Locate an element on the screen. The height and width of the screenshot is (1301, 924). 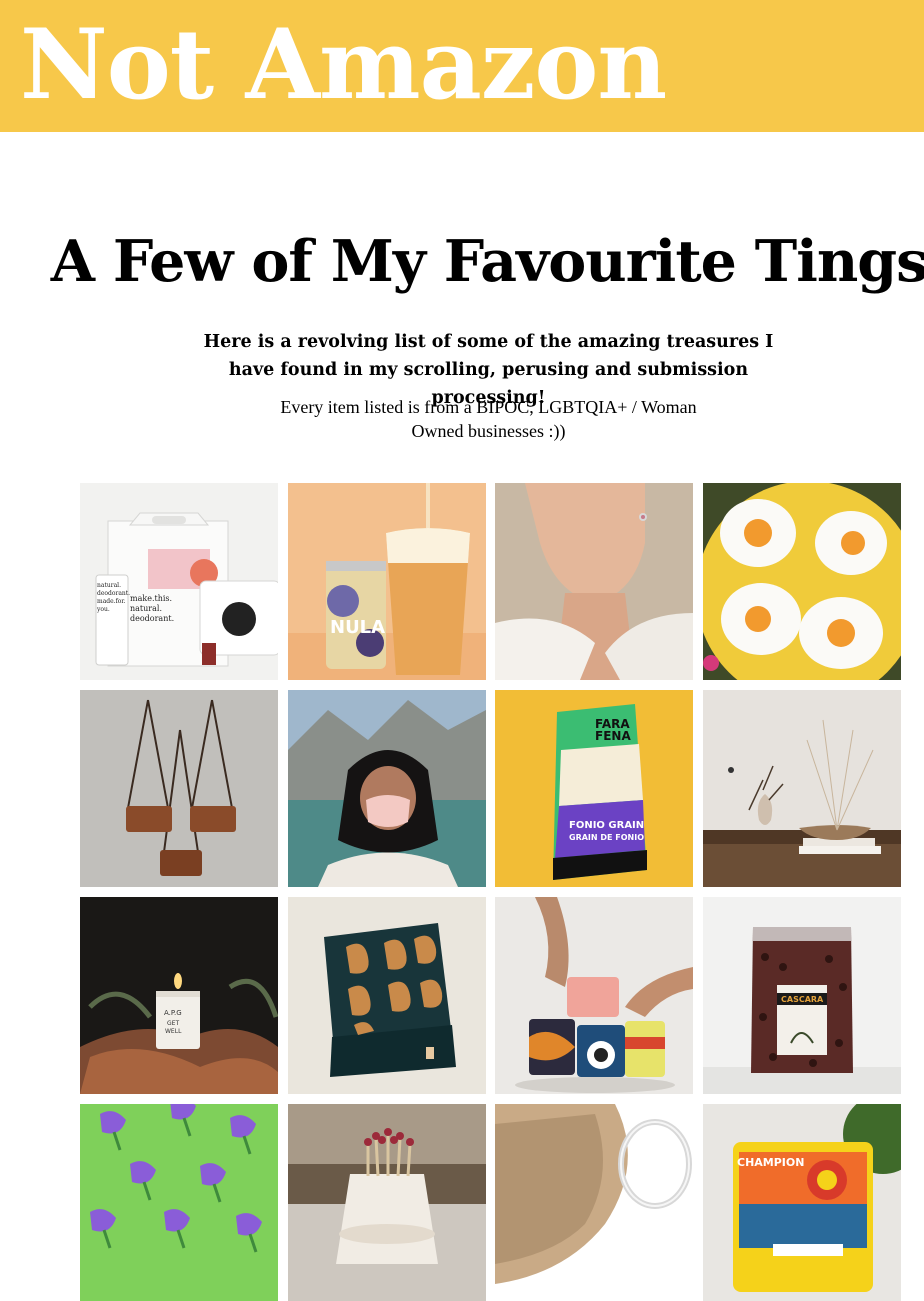
product-tile-candle: A.P.G GET WELL is located at coordinates (179, 995).